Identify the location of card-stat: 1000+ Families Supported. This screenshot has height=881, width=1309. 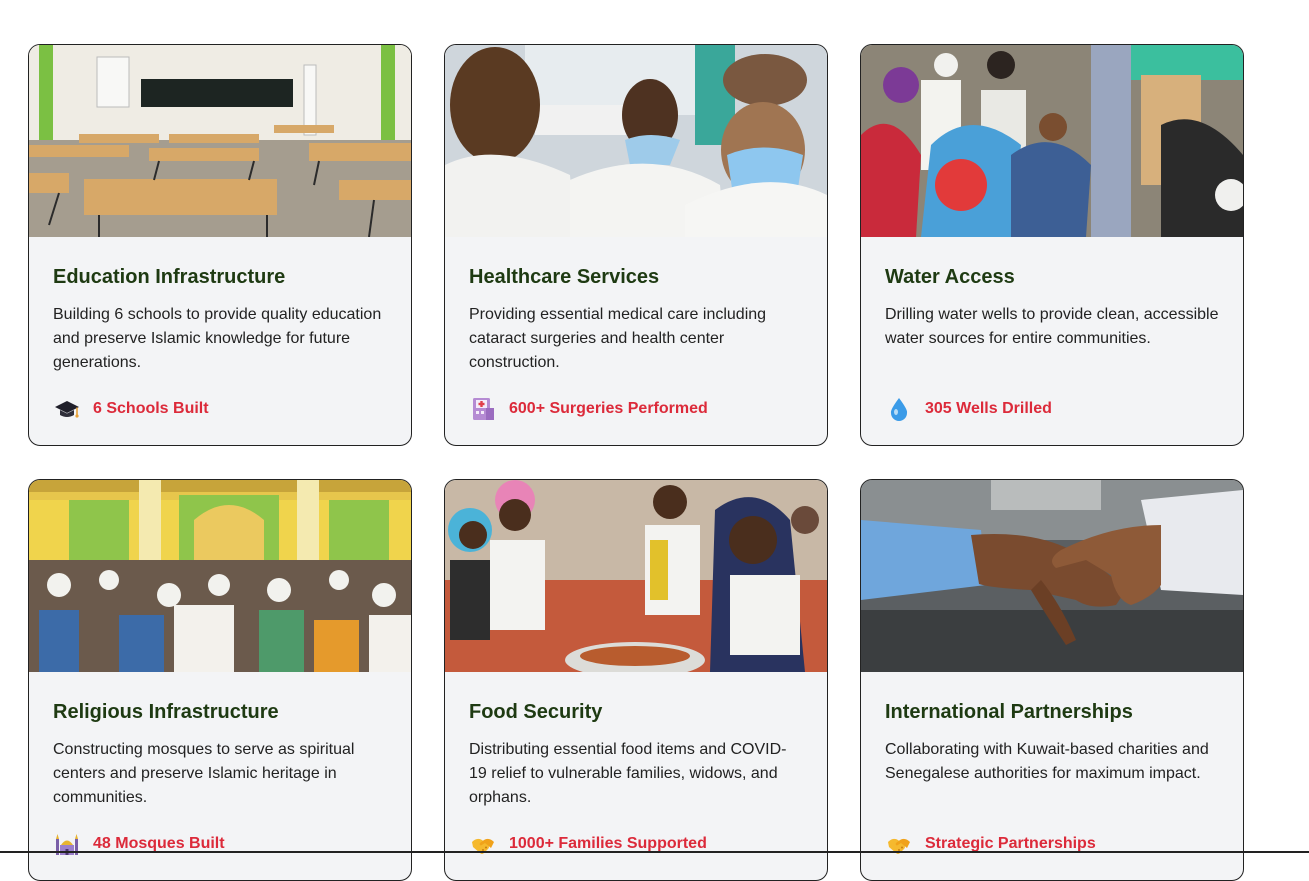
(636, 844).